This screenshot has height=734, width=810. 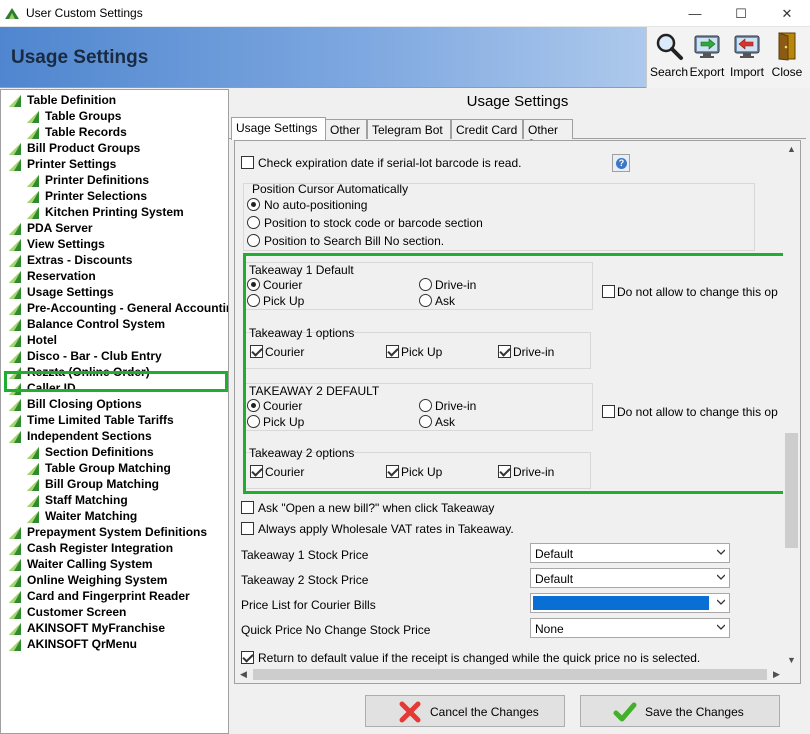 I want to click on close-label: Close, so click(x=787, y=72).